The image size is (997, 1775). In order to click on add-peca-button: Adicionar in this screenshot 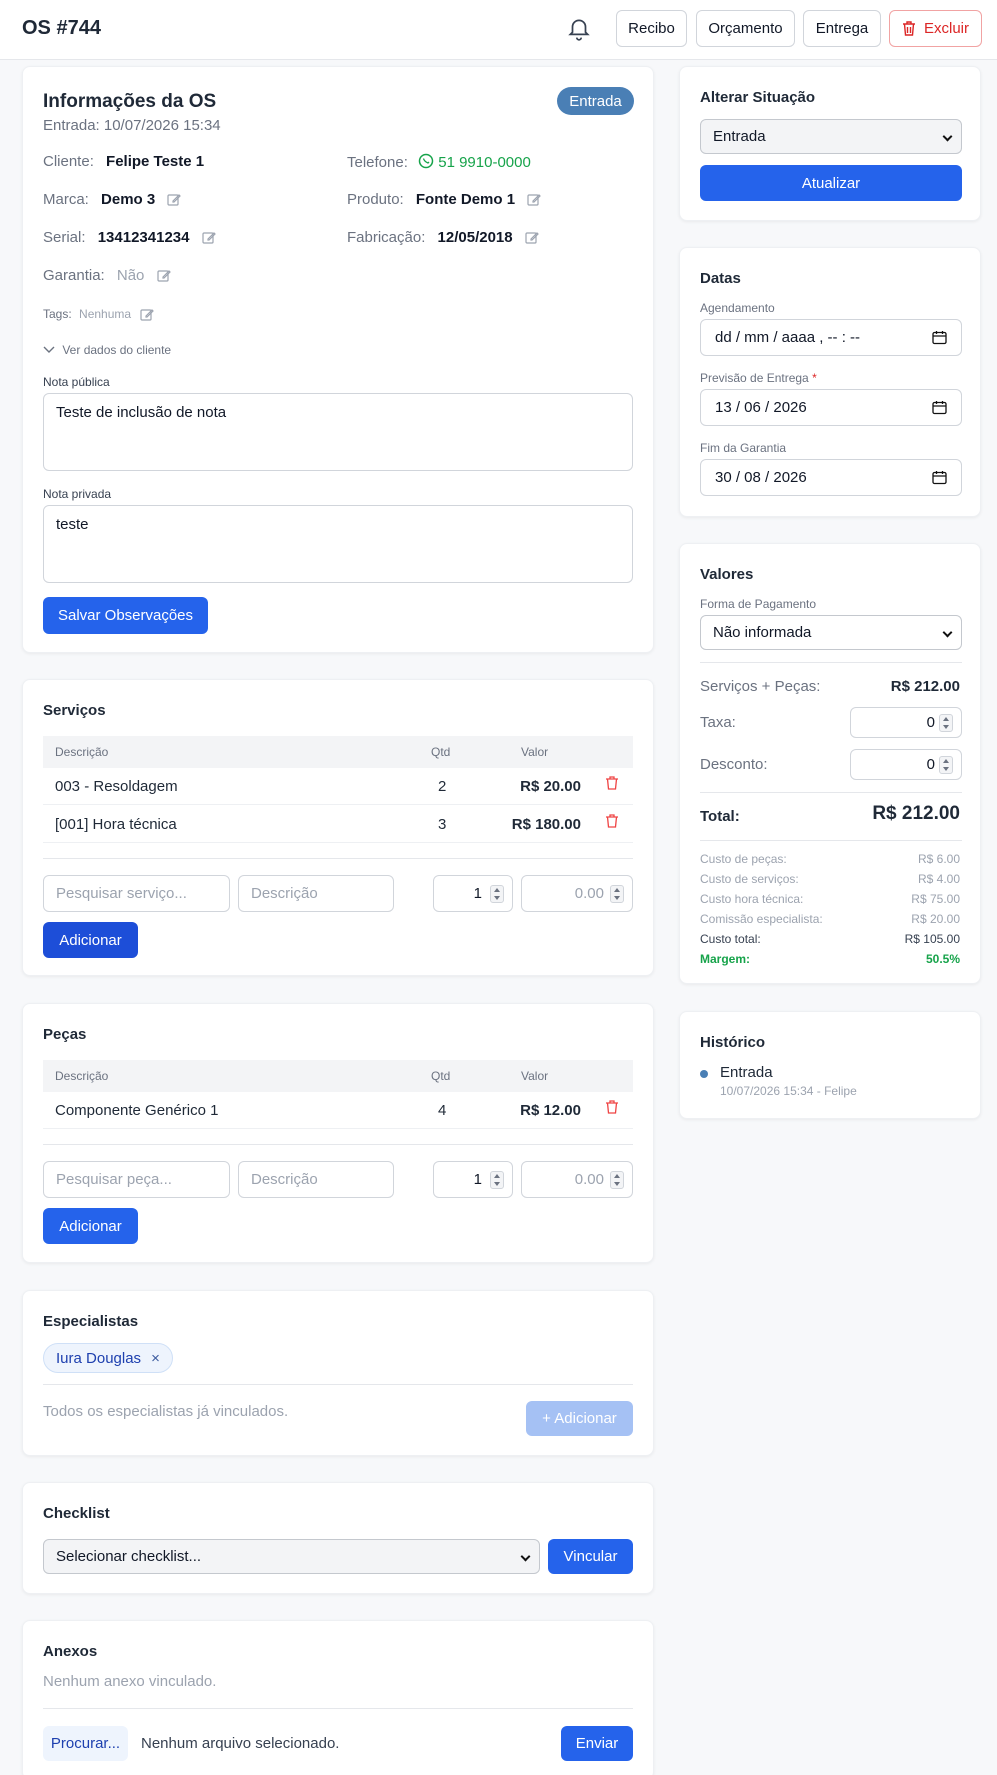, I will do `click(90, 1226)`.